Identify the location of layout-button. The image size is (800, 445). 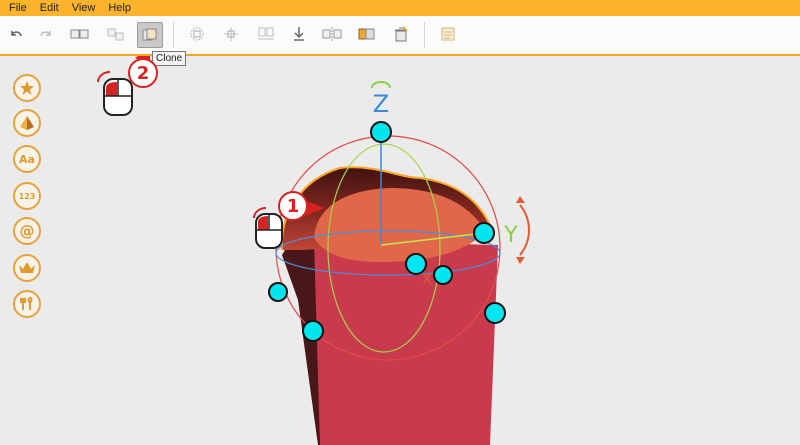
(266, 34).